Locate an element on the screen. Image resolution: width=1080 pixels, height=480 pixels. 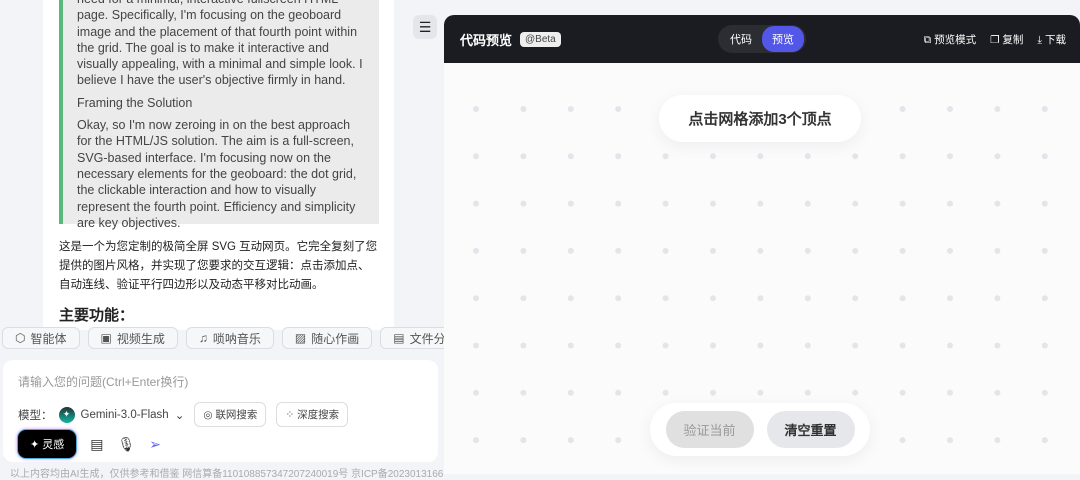
reset-button: 清空重置 is located at coordinates (810, 429).